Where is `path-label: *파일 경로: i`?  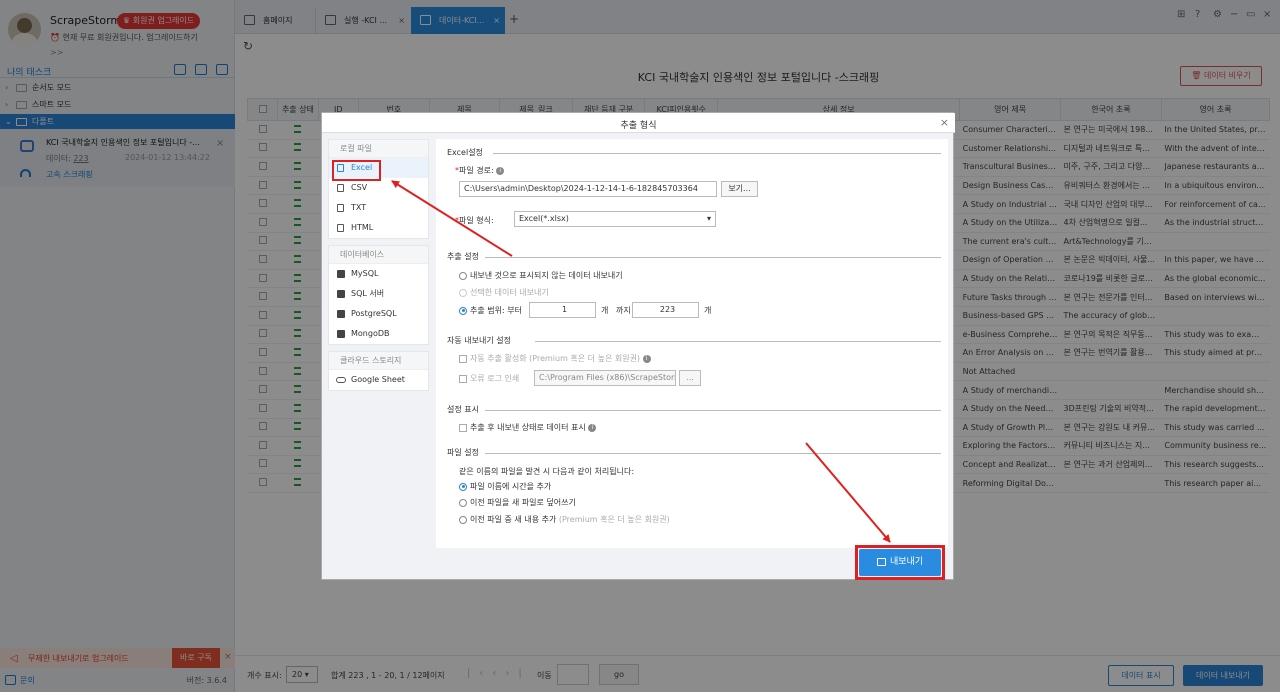
path-label: *파일 경로: i is located at coordinates (480, 170).